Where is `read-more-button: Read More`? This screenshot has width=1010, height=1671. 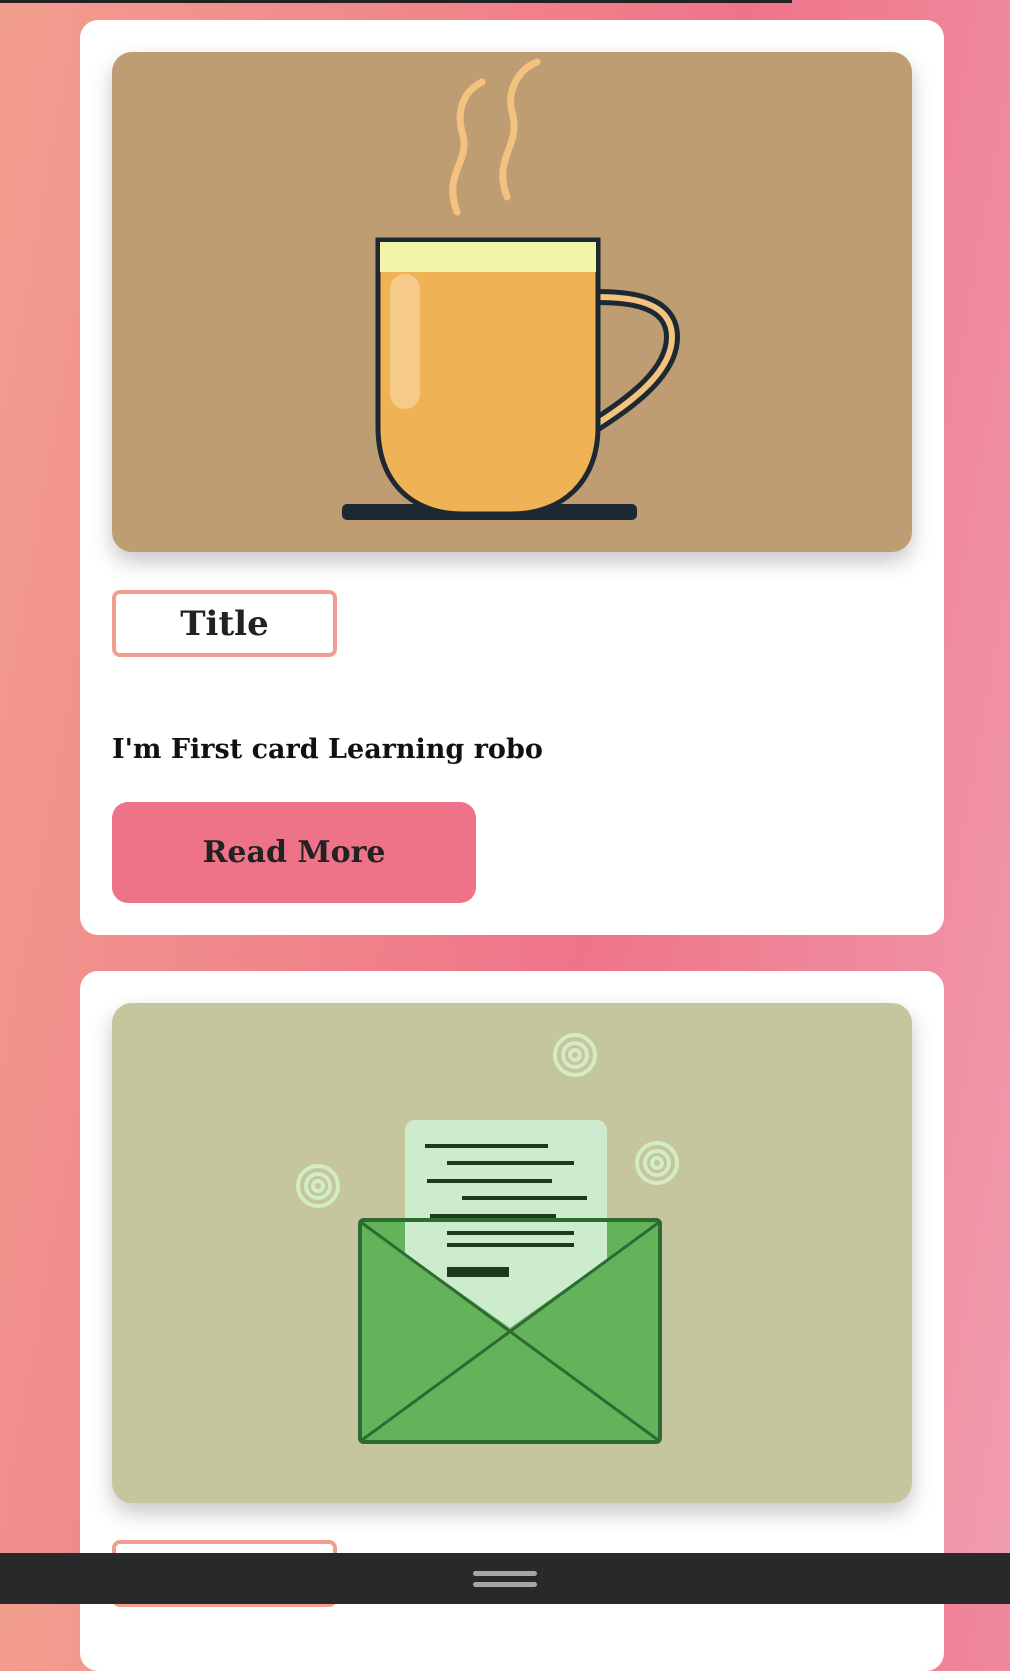
read-more-button: Read More is located at coordinates (294, 852).